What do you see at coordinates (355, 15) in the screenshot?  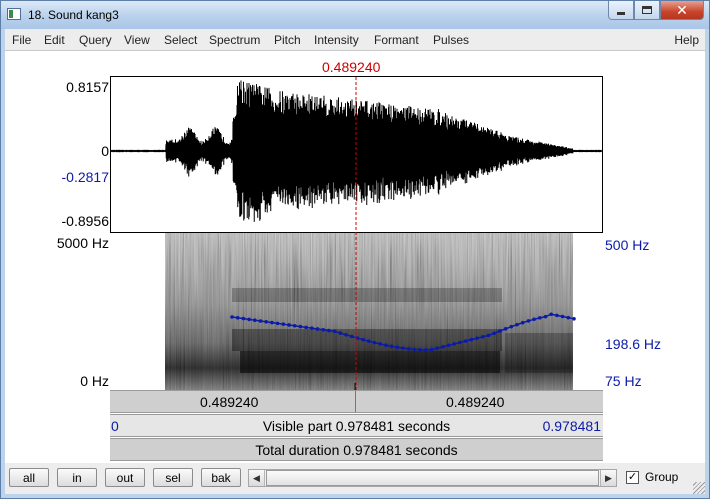 I see `title-bar: 18. Sound kang3 ✕` at bounding box center [355, 15].